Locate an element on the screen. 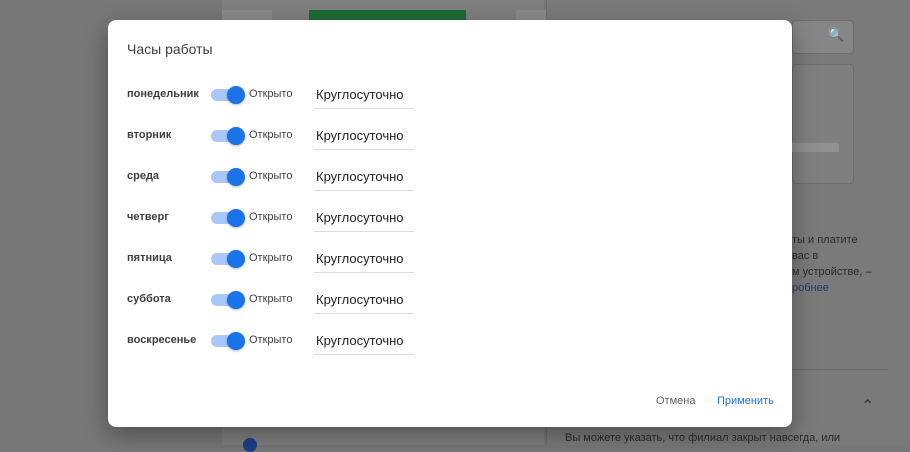 This screenshot has height=452, width=910. background-avatar is located at coordinates (250, 445).